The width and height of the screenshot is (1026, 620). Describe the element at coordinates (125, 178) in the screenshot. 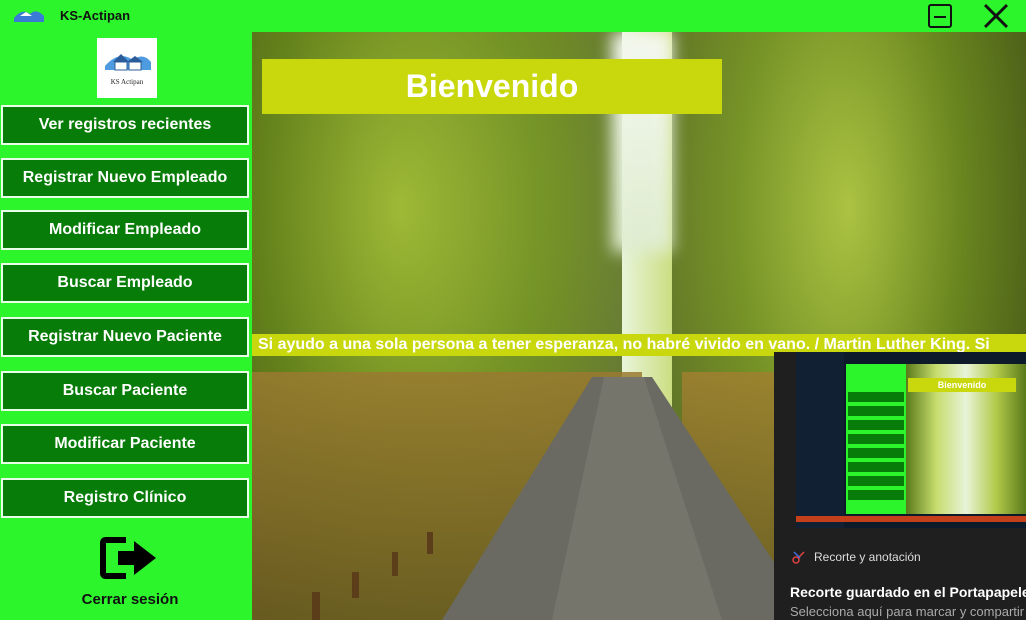

I see `register-employee-button: Registrar Nuevo Empleado` at that location.